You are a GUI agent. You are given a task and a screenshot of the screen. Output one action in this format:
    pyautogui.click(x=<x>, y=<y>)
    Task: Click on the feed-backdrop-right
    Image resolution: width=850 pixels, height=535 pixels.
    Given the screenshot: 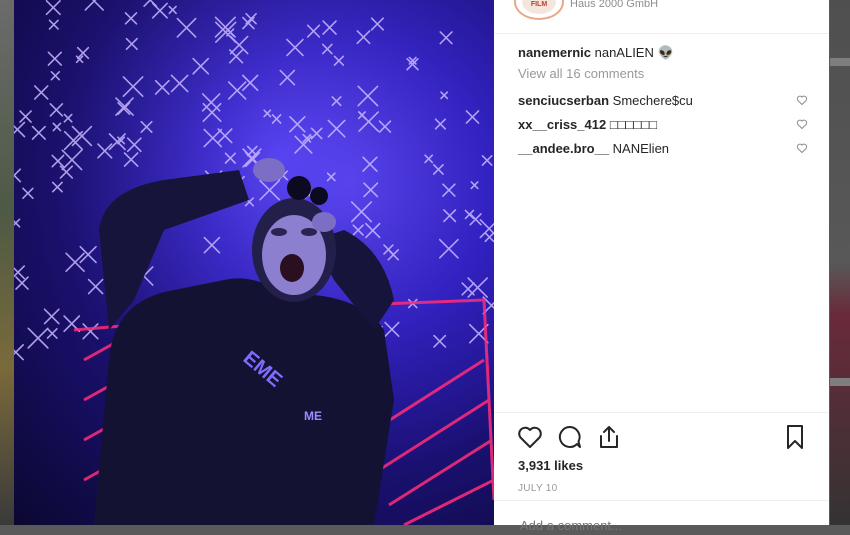 What is the action you would take?
    pyautogui.click(x=840, y=262)
    